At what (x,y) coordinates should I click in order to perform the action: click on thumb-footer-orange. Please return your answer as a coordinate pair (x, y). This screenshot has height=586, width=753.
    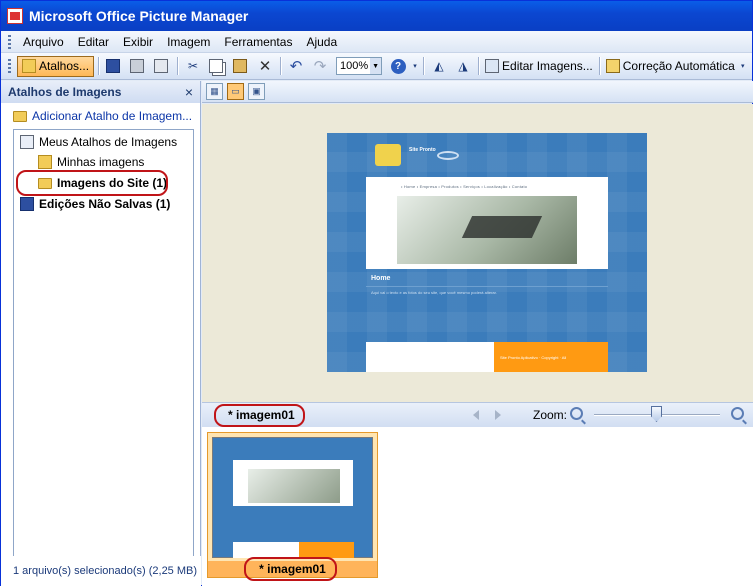
    Looking at the image, I should click on (326, 550).